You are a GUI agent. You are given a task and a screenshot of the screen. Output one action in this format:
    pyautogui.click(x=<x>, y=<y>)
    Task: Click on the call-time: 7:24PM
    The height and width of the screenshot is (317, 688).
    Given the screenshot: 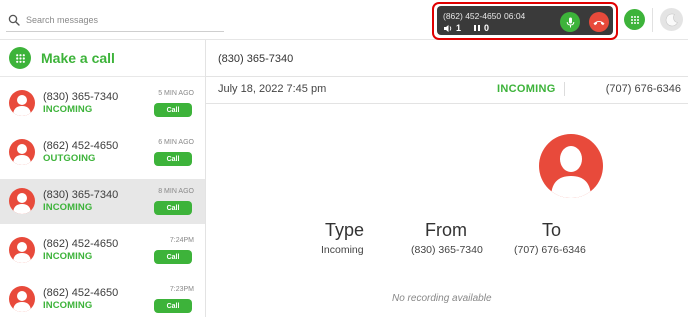 What is the action you would take?
    pyautogui.click(x=181, y=240)
    